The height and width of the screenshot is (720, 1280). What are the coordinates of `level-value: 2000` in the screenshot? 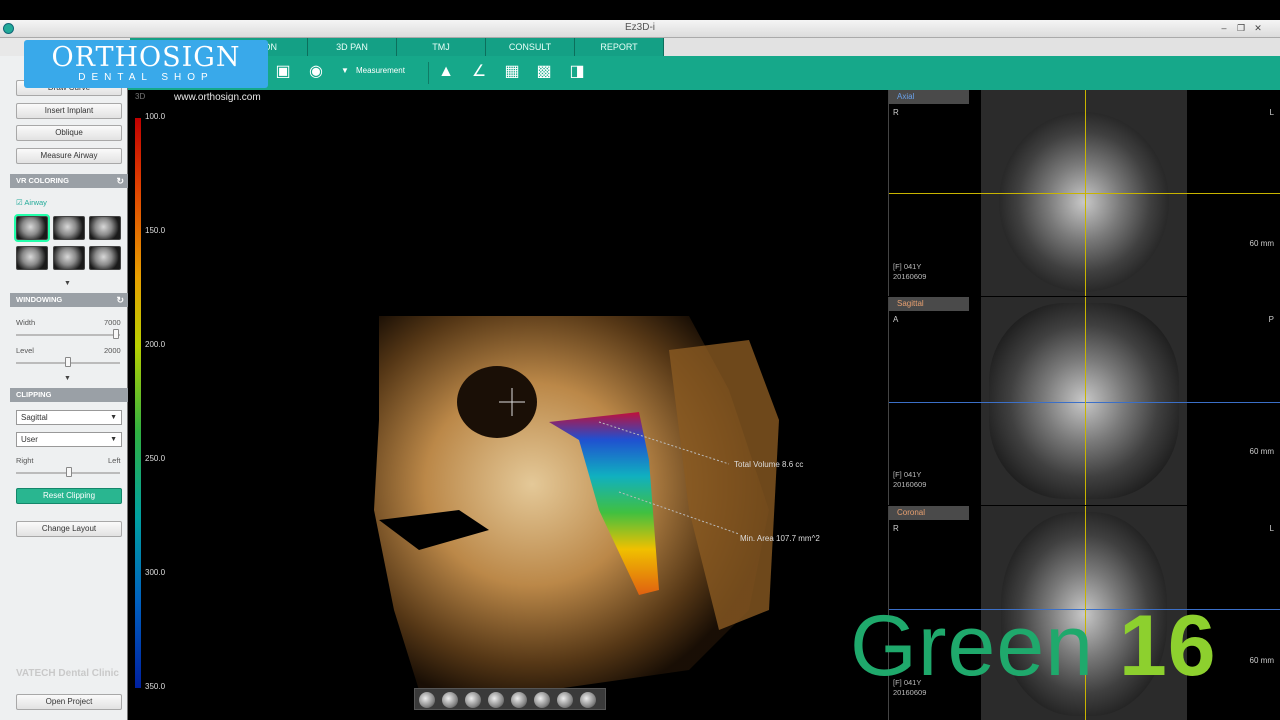 It's located at (112, 350).